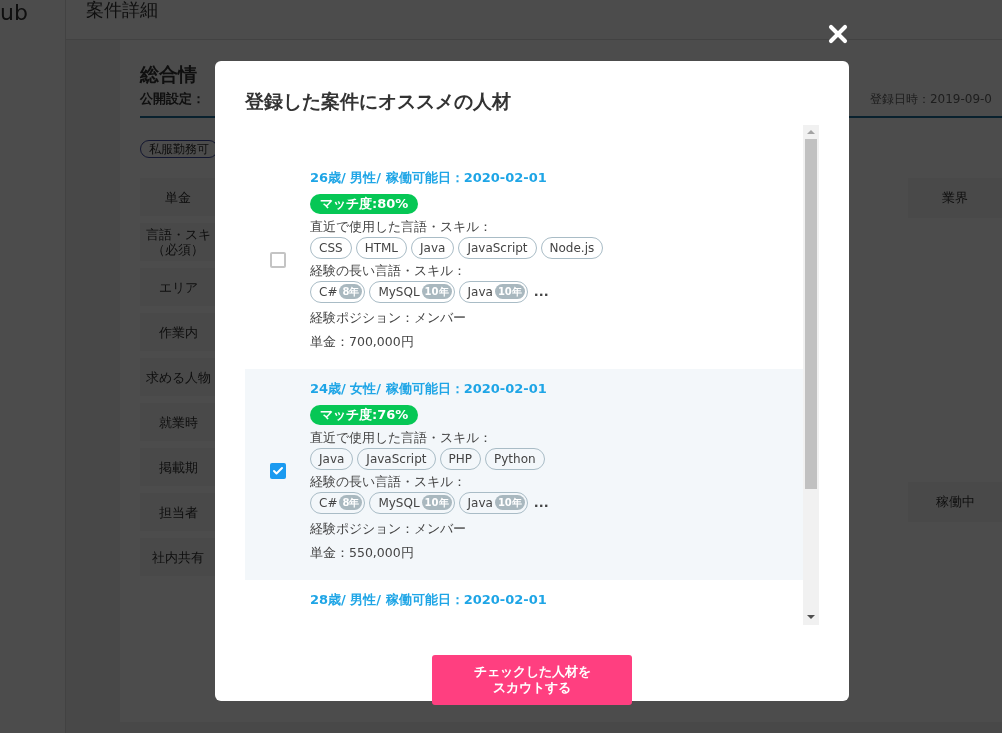 The height and width of the screenshot is (733, 1002). Describe the element at coordinates (811, 313) in the screenshot. I see `scrollbar-thumb` at that location.